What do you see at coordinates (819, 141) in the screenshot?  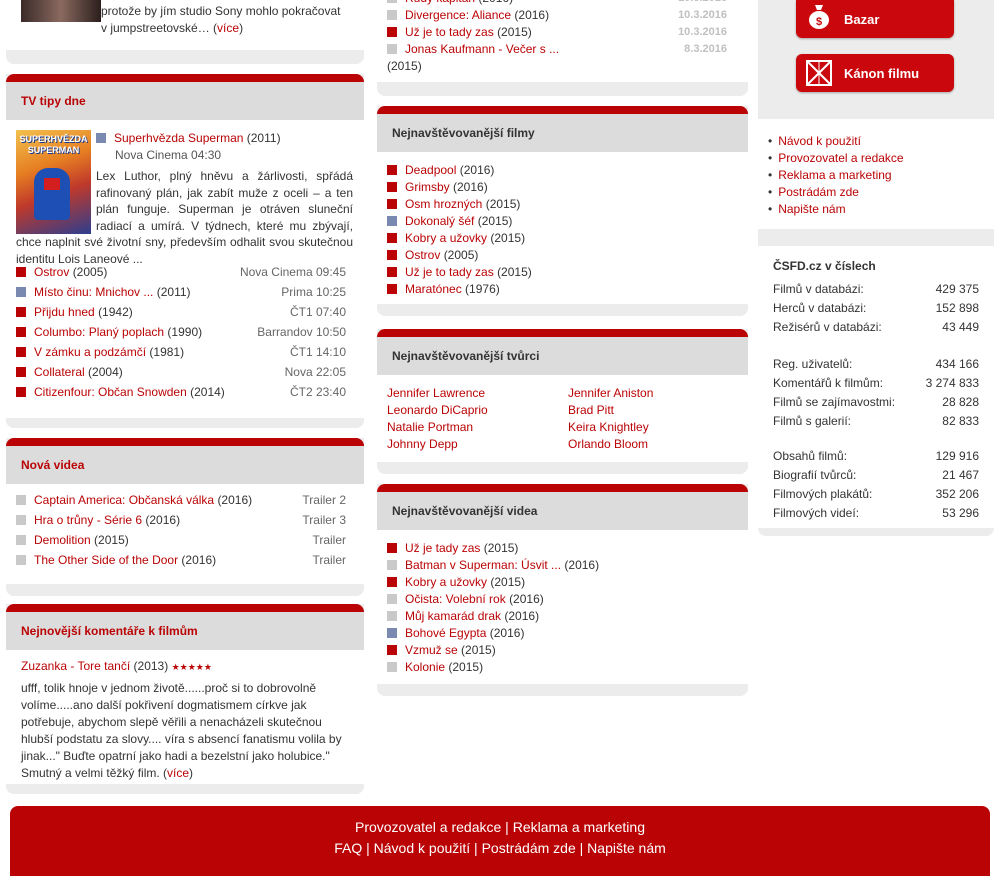 I see `right-link: Návod k použití` at bounding box center [819, 141].